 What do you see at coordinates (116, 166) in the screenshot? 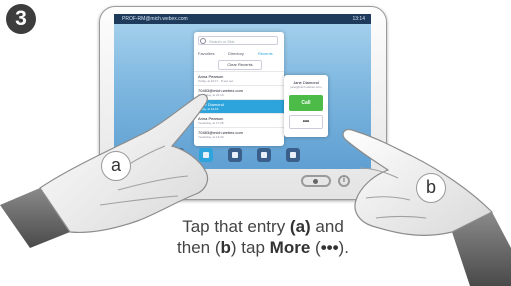
I see `callout-label-a: a` at bounding box center [116, 166].